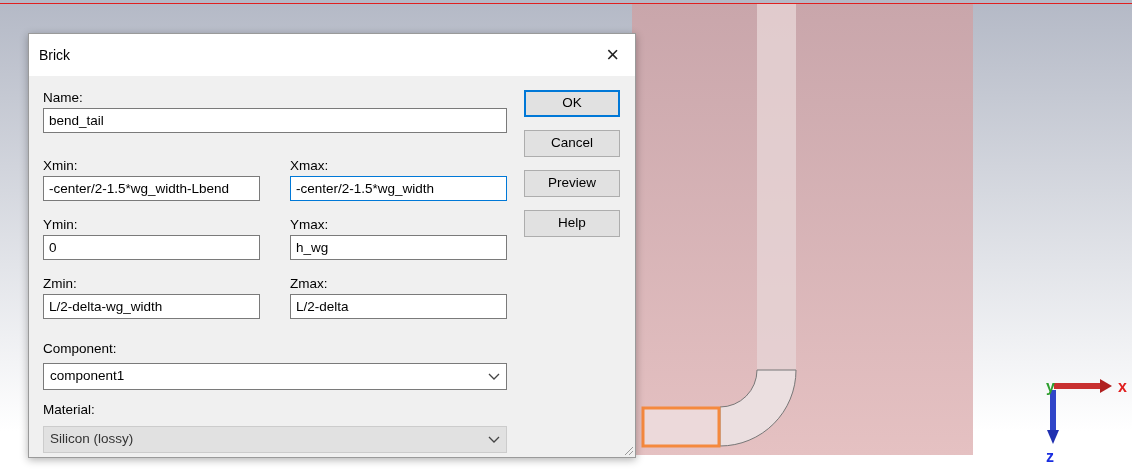  Describe the element at coordinates (310, 225) in the screenshot. I see `field-label: Ymax:` at that location.